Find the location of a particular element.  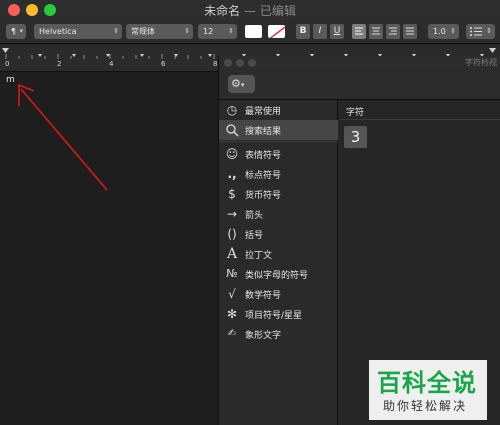

category-bullets-stars: ✻ 项目符号/星星 is located at coordinates (278, 314).